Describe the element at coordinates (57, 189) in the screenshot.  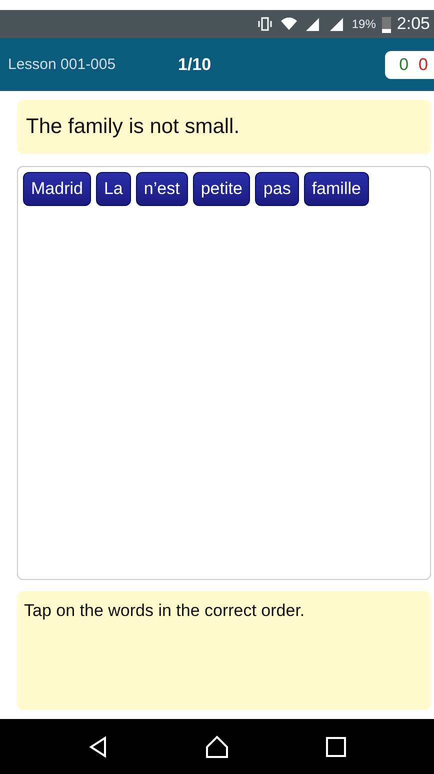
I see `word-tile: Madrid` at that location.